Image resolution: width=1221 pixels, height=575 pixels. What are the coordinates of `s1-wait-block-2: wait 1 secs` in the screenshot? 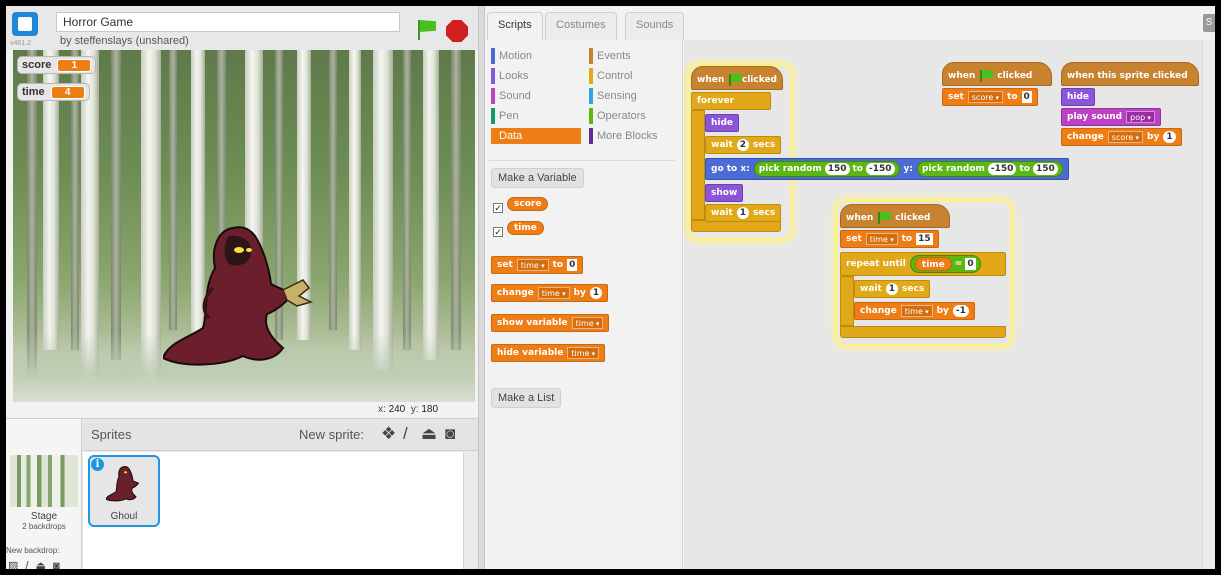 It's located at (743, 213).